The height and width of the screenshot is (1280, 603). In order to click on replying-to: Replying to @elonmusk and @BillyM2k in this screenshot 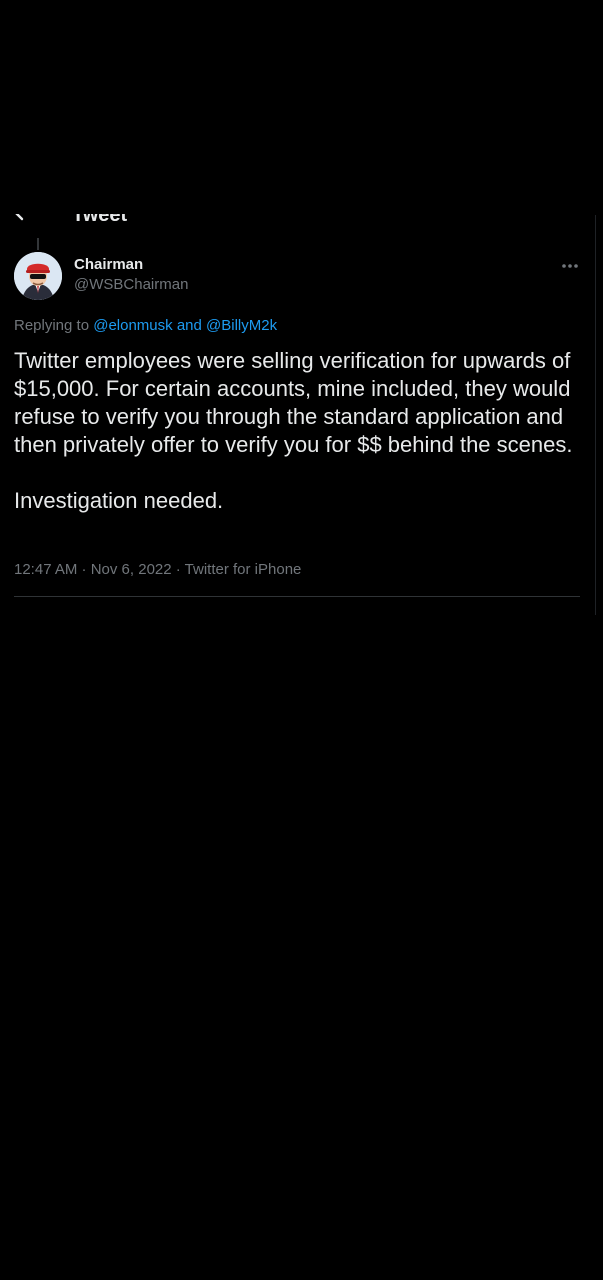, I will do `click(145, 325)`.